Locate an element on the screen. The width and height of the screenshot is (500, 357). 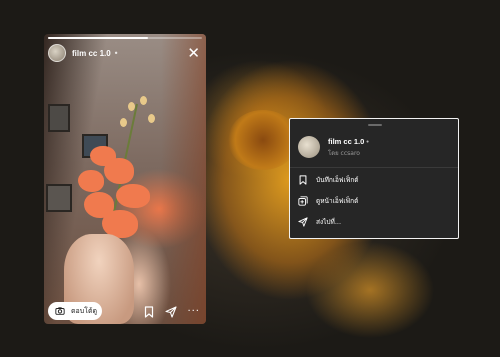
story-username: film cc 1.0 is located at coordinates (91, 53).